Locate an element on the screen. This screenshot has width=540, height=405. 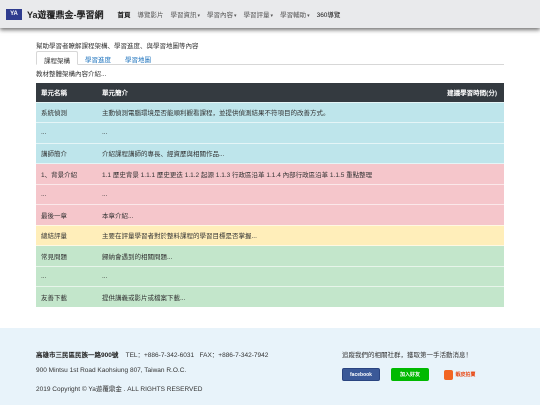
line-add-friend-button: 加入好友 is located at coordinates (410, 374).